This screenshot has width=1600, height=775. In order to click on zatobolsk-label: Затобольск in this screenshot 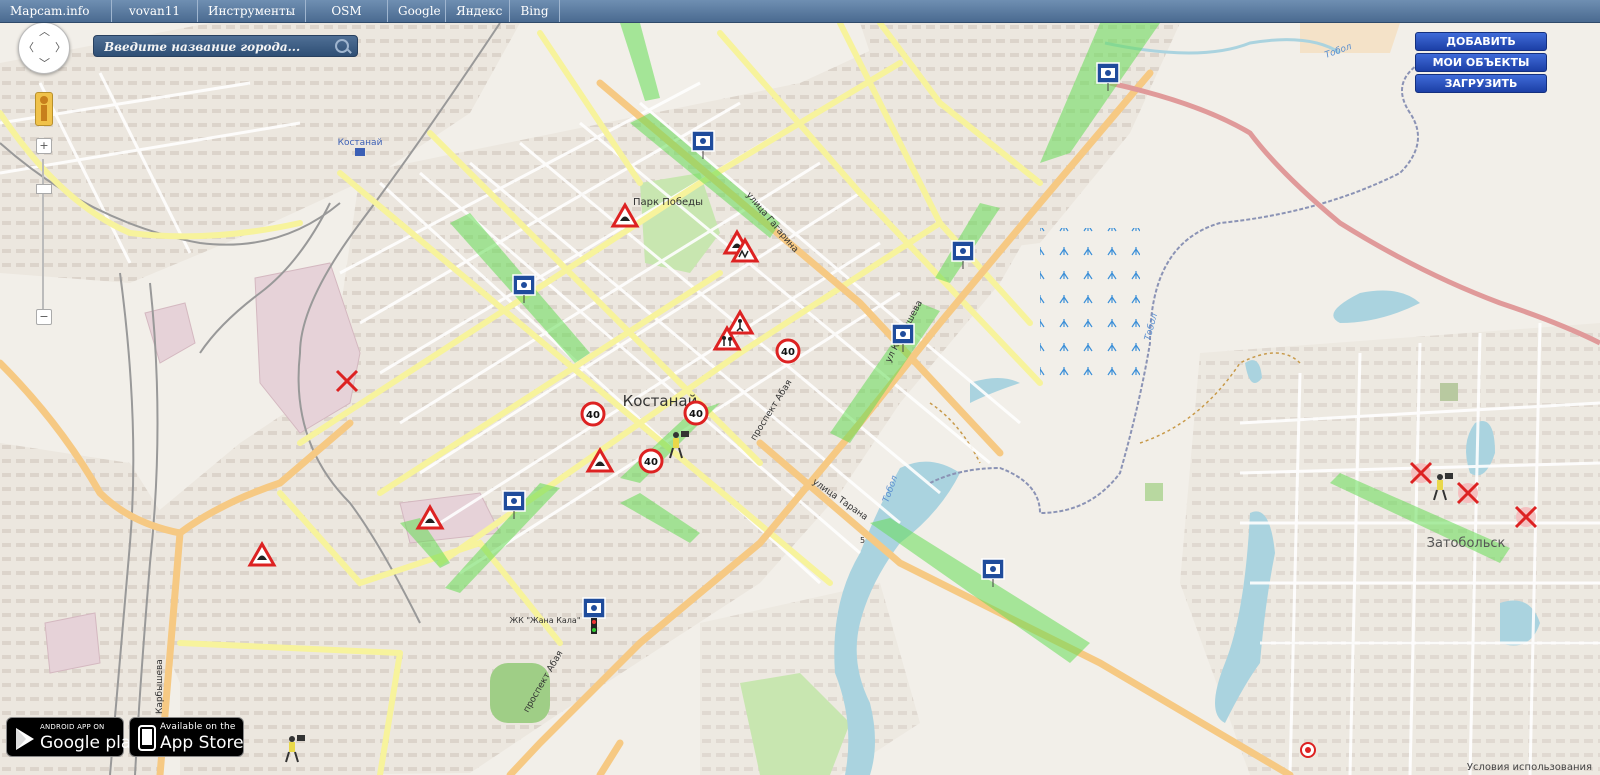, I will do `click(1466, 543)`.